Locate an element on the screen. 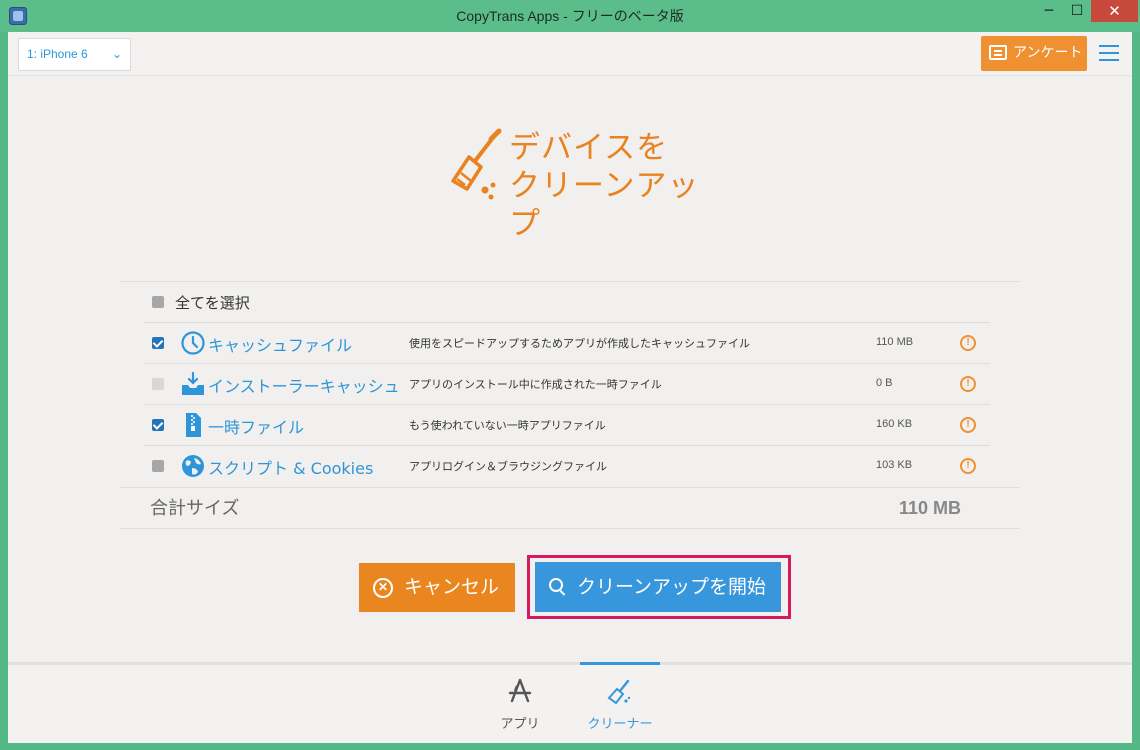 This screenshot has height=750, width=1140. cancel-button-label: キャンセル is located at coordinates (452, 587).